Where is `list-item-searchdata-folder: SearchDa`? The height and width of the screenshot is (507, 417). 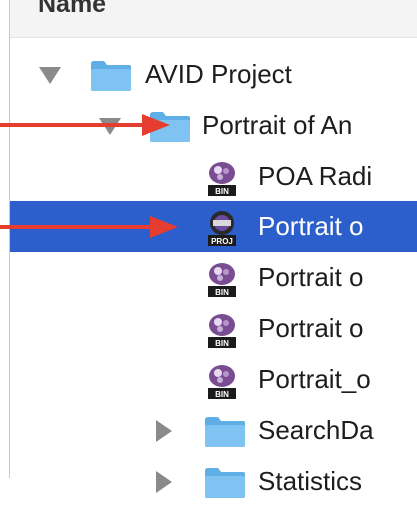
list-item-searchdata-folder: SearchDa is located at coordinates (213, 430).